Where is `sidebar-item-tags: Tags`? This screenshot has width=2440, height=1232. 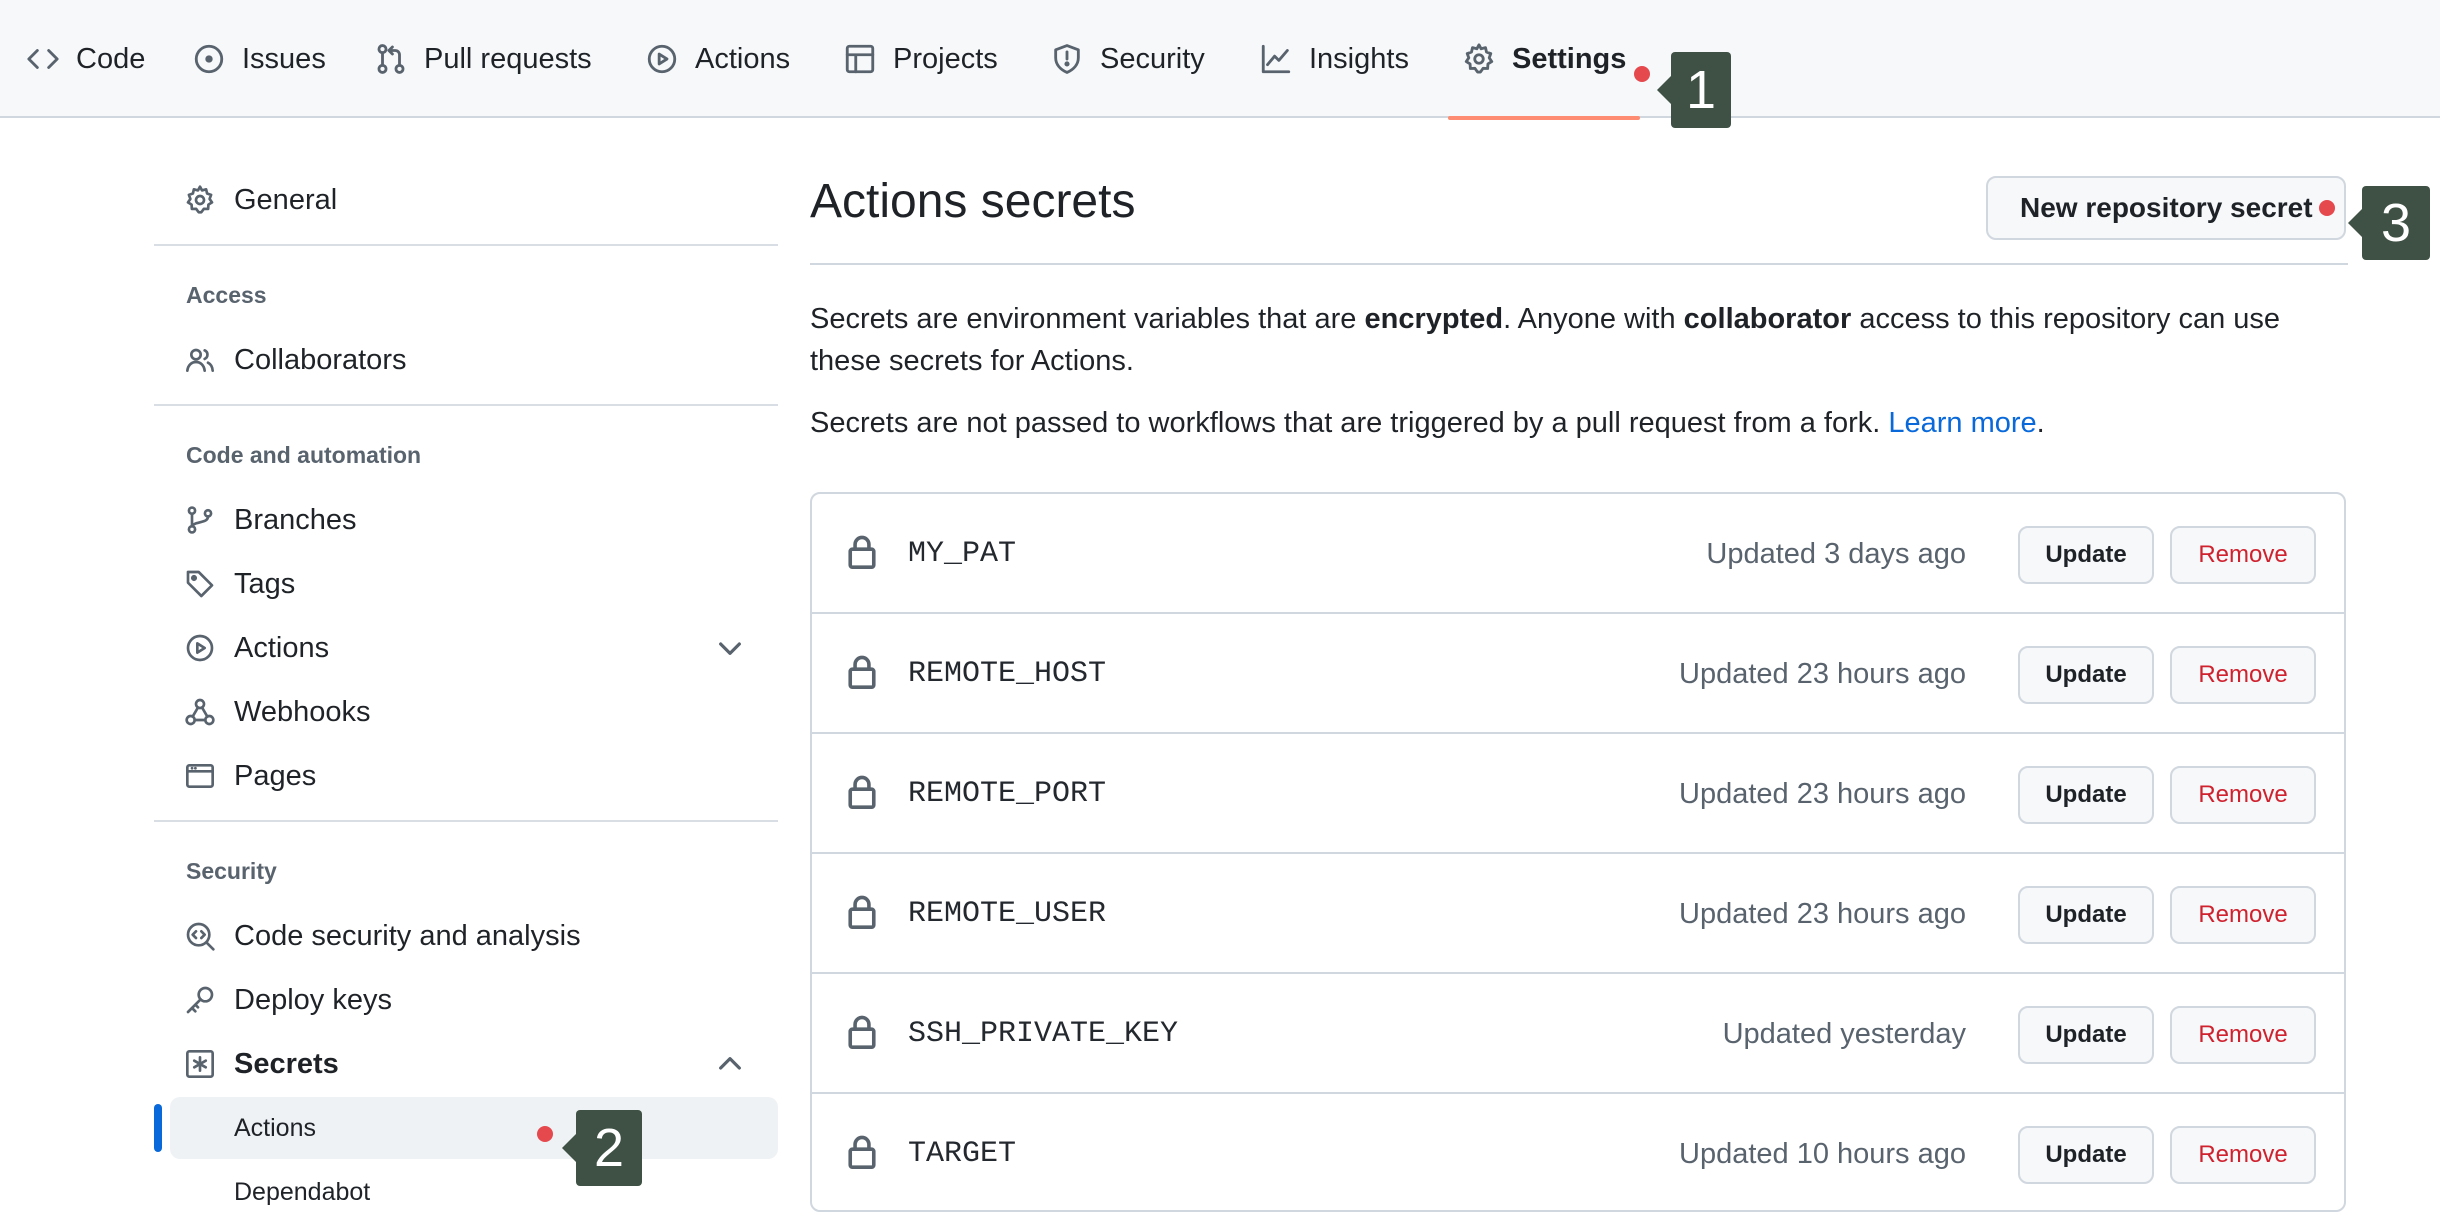 sidebar-item-tags: Tags is located at coordinates (239, 584).